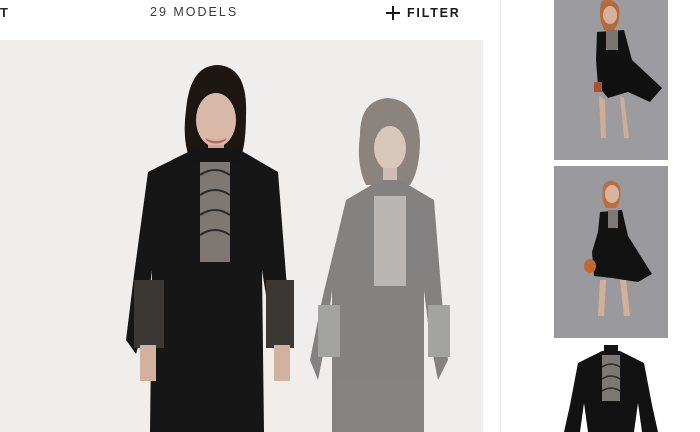 The image size is (700, 432). I want to click on filter-button: FILTER, so click(423, 13).